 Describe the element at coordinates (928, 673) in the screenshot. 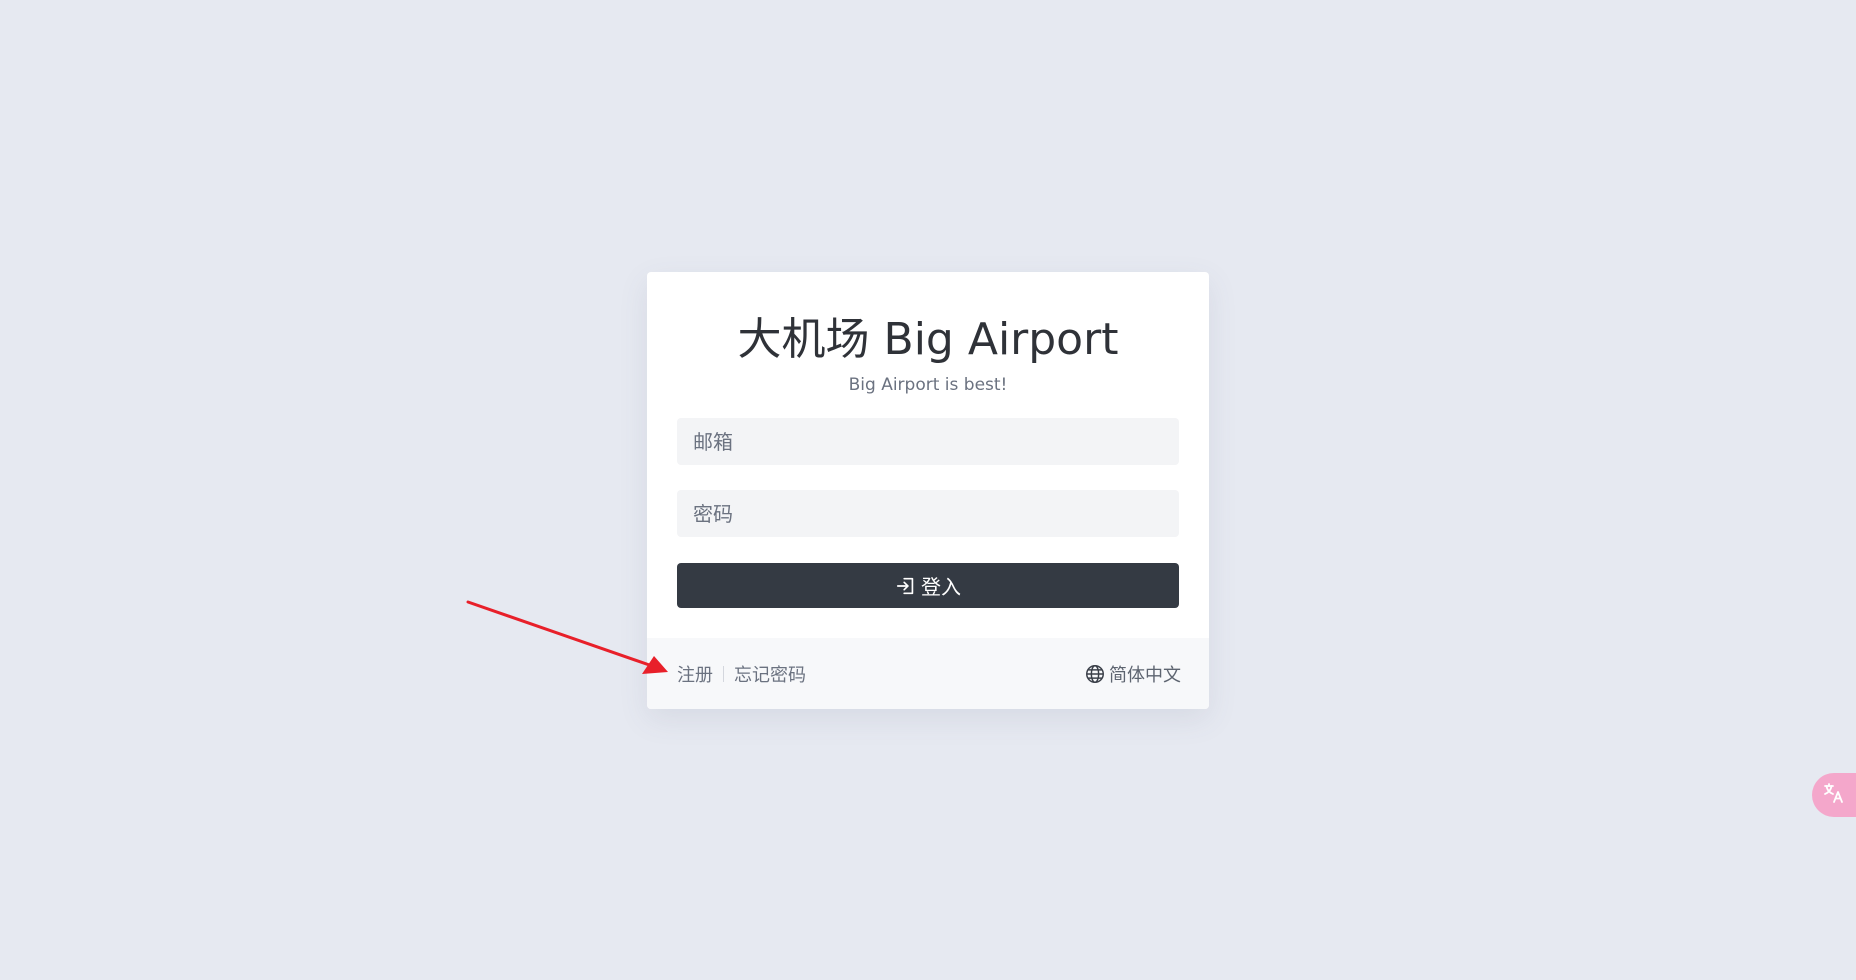

I see `login-card-footer: 注册 忘记密码 简体中文` at that location.